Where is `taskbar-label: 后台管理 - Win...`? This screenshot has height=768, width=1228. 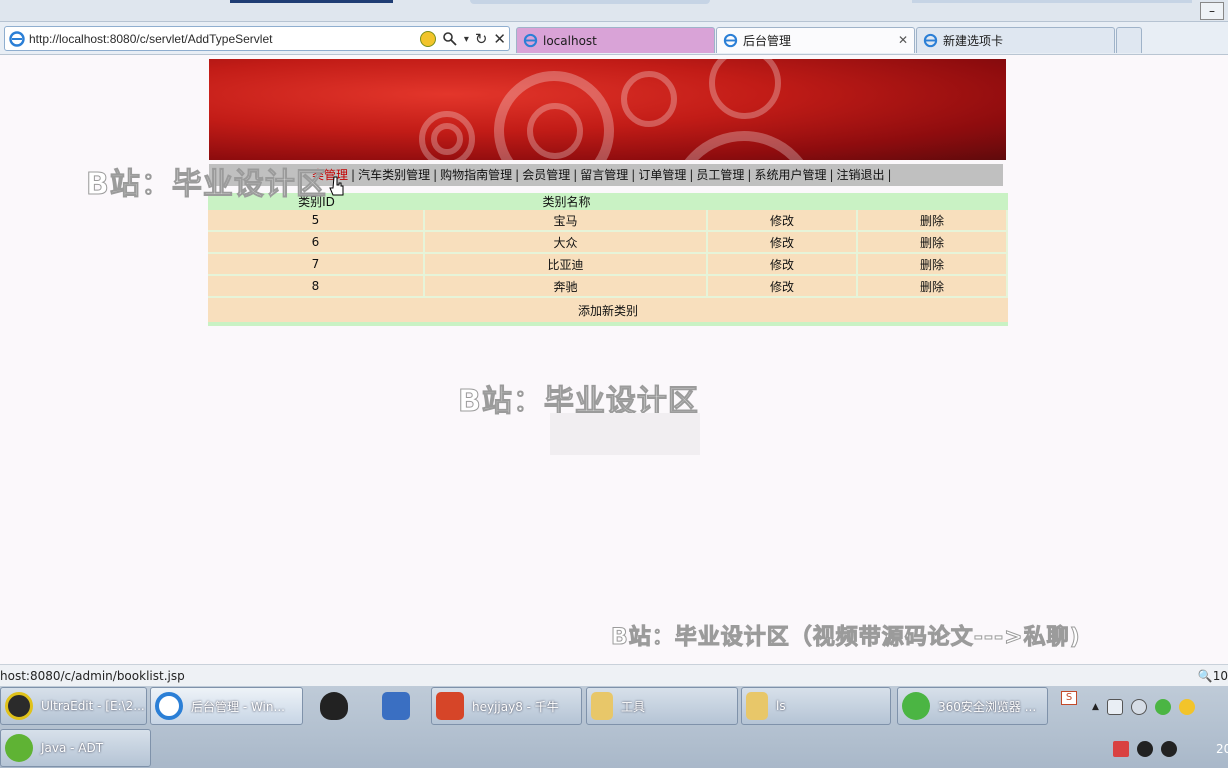
taskbar-label: 后台管理 - Win... is located at coordinates (238, 706).